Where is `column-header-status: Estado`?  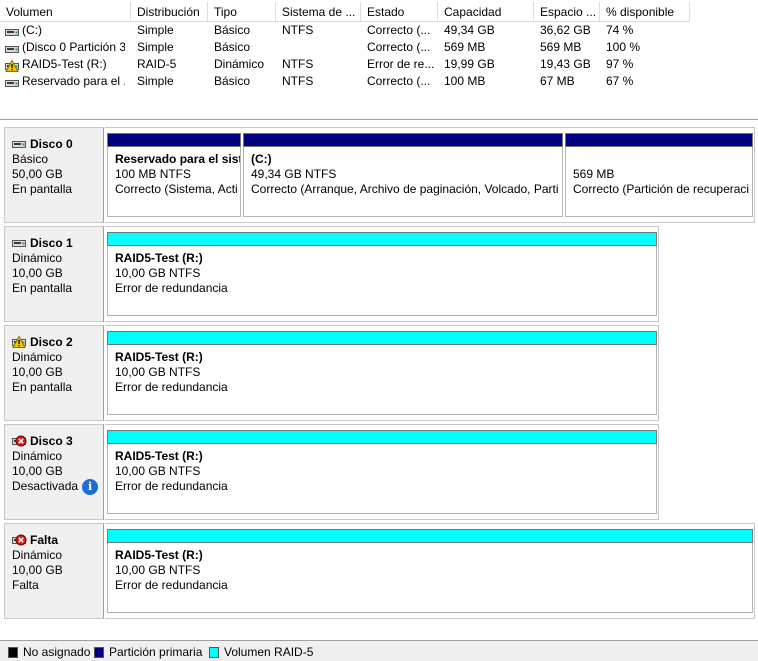
column-header-status: Estado is located at coordinates (399, 12).